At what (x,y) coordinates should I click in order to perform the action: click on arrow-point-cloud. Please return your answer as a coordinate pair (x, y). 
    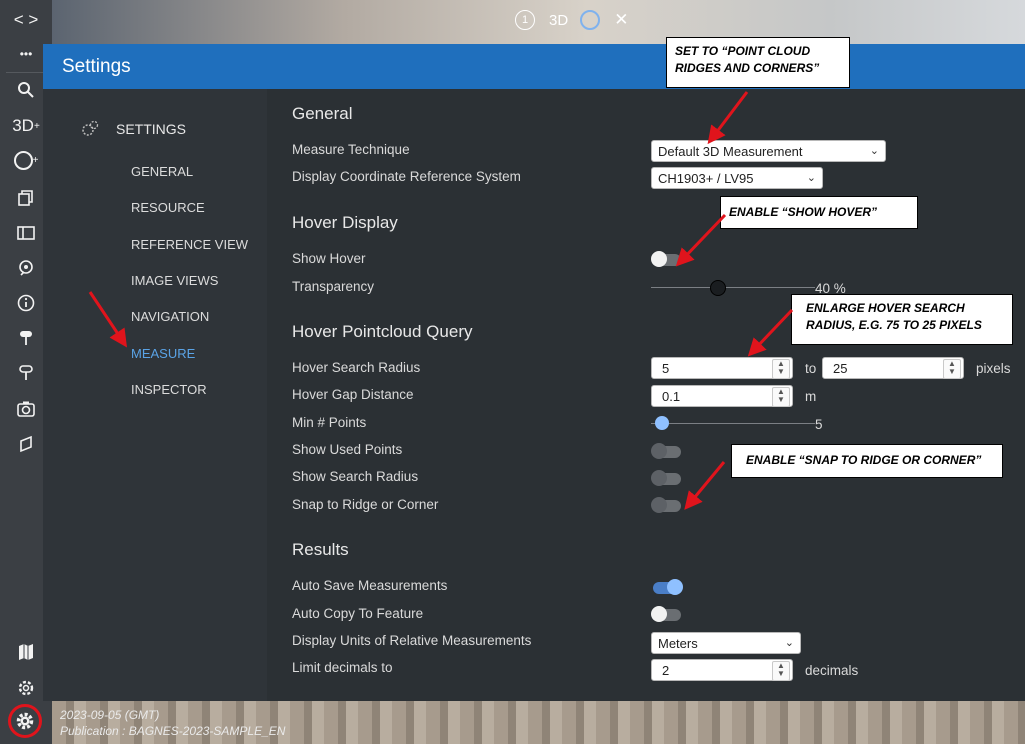
    Looking at the image, I should click on (728, 118).